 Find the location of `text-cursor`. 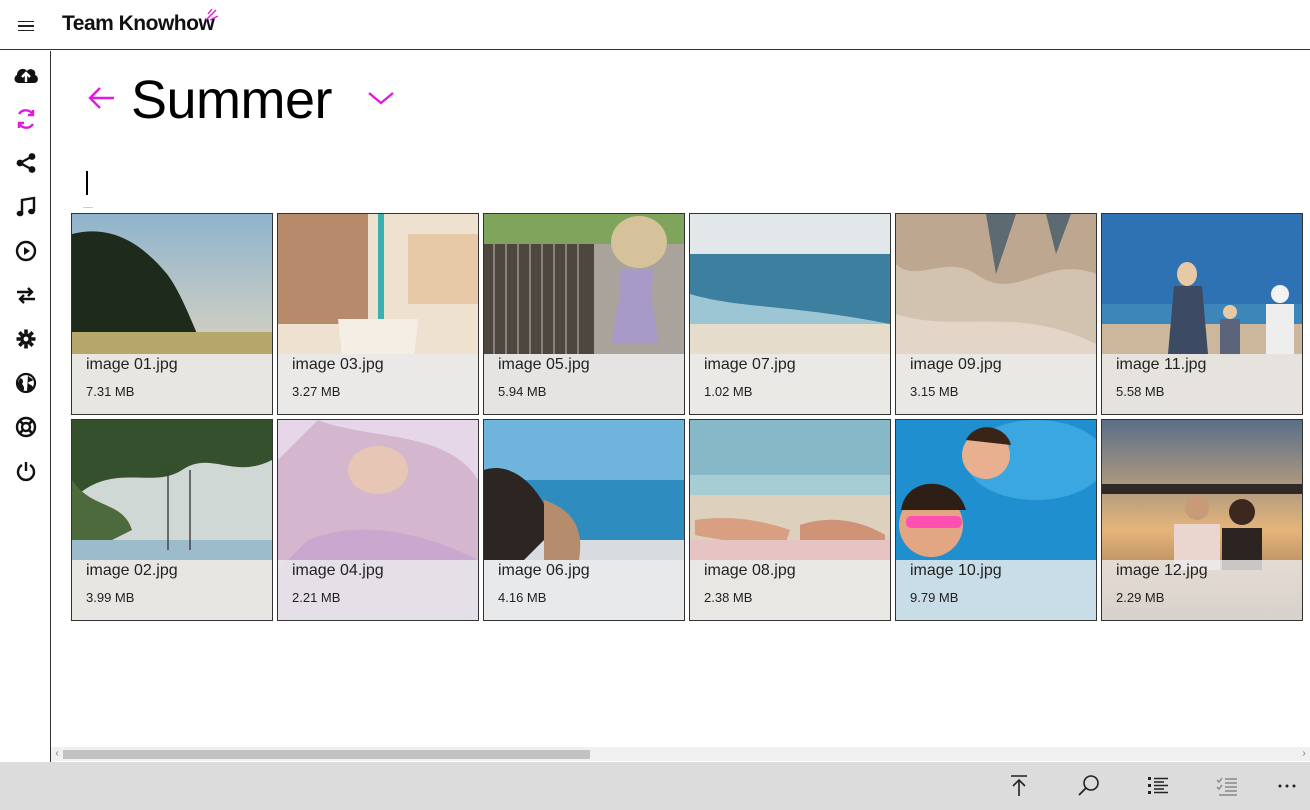

text-cursor is located at coordinates (87, 183).